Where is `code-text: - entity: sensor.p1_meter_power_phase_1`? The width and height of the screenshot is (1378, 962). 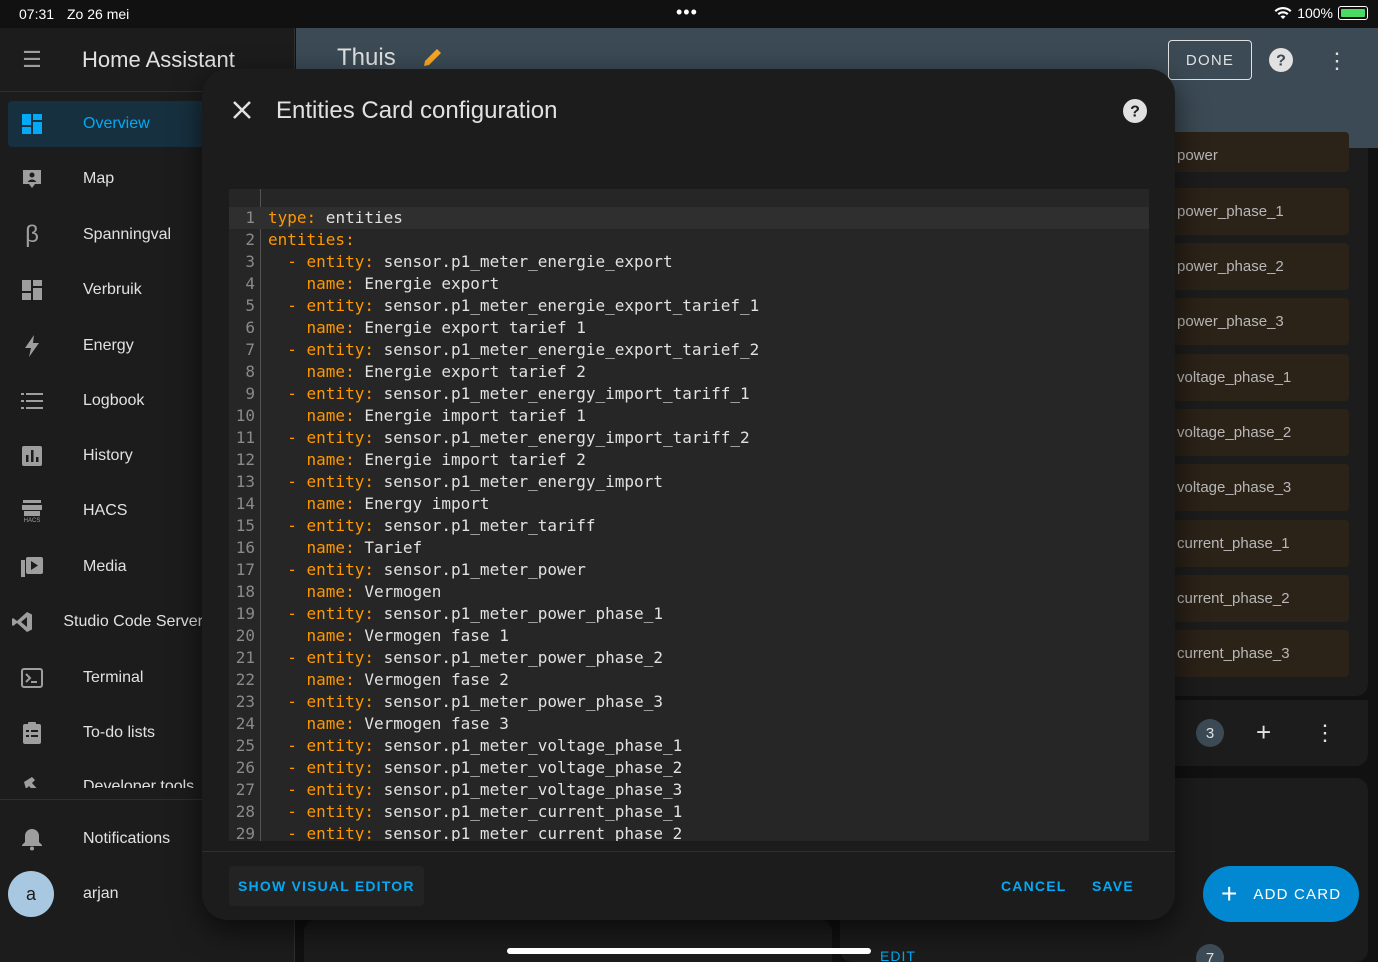 code-text: - entity: sensor.p1_meter_power_phase_1 is located at coordinates (465, 614).